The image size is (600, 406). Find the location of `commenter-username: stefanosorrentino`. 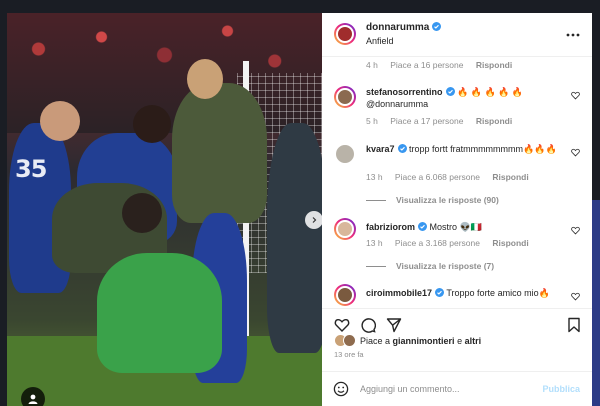

commenter-username: stefanosorrentino is located at coordinates (404, 92).